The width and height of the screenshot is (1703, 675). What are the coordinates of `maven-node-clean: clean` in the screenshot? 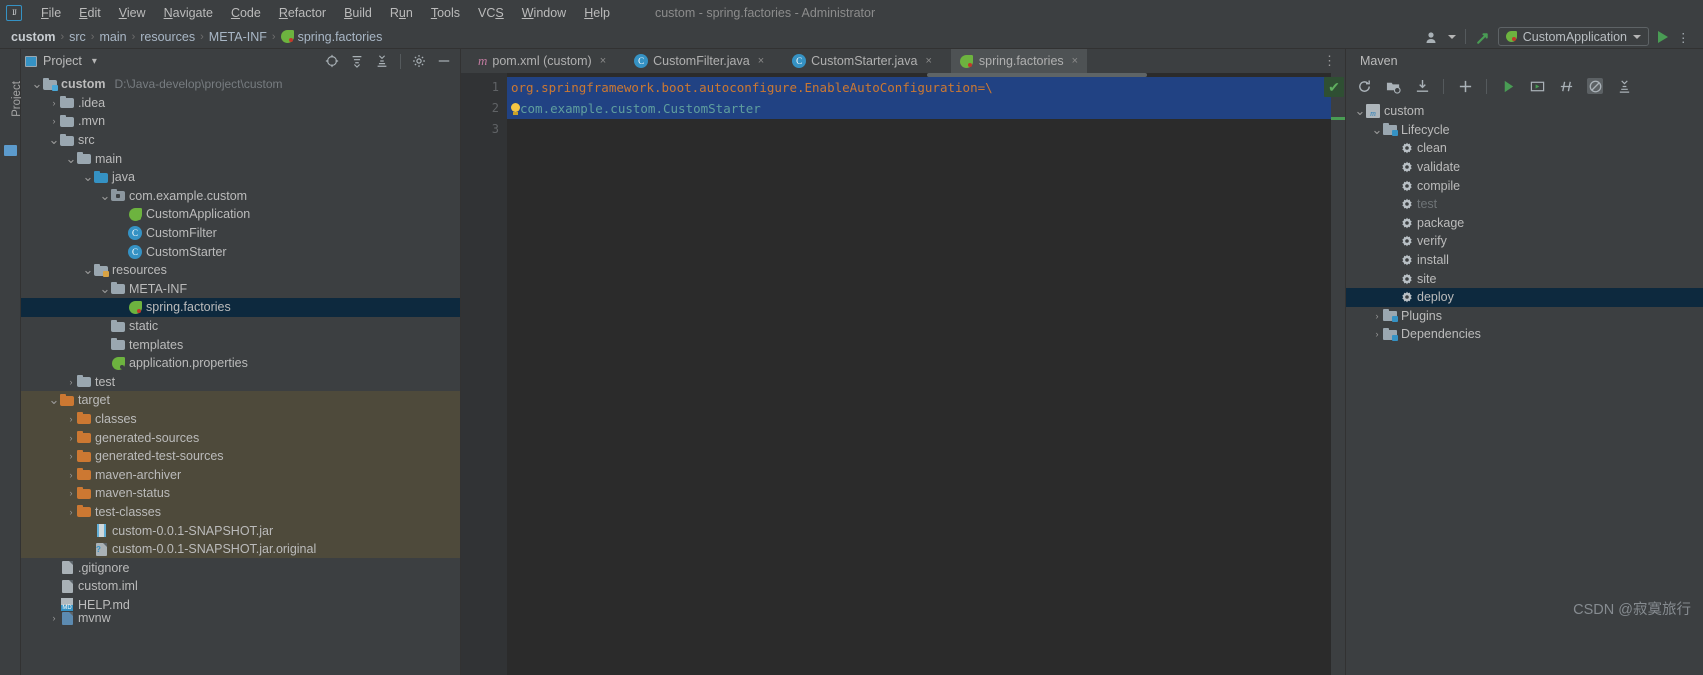 It's located at (1524, 148).